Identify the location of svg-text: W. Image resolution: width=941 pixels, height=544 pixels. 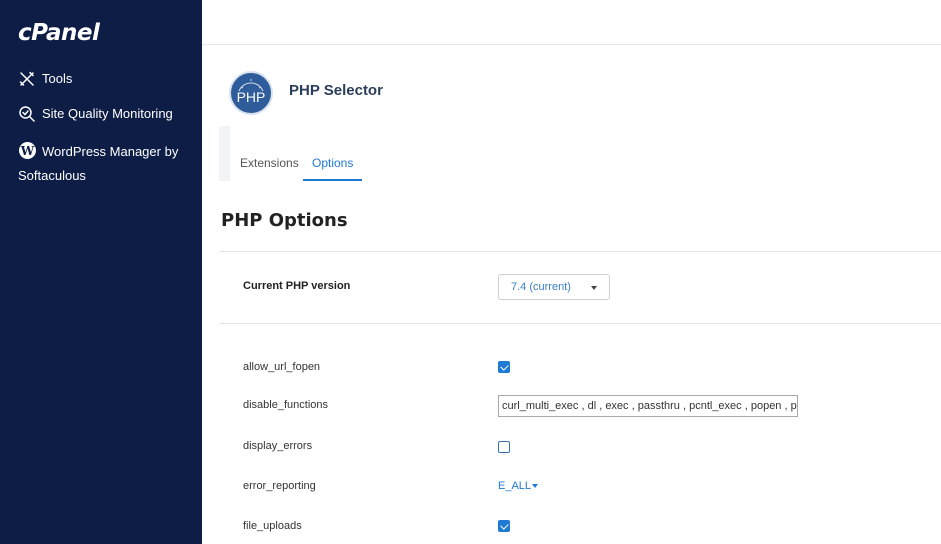
(27, 151).